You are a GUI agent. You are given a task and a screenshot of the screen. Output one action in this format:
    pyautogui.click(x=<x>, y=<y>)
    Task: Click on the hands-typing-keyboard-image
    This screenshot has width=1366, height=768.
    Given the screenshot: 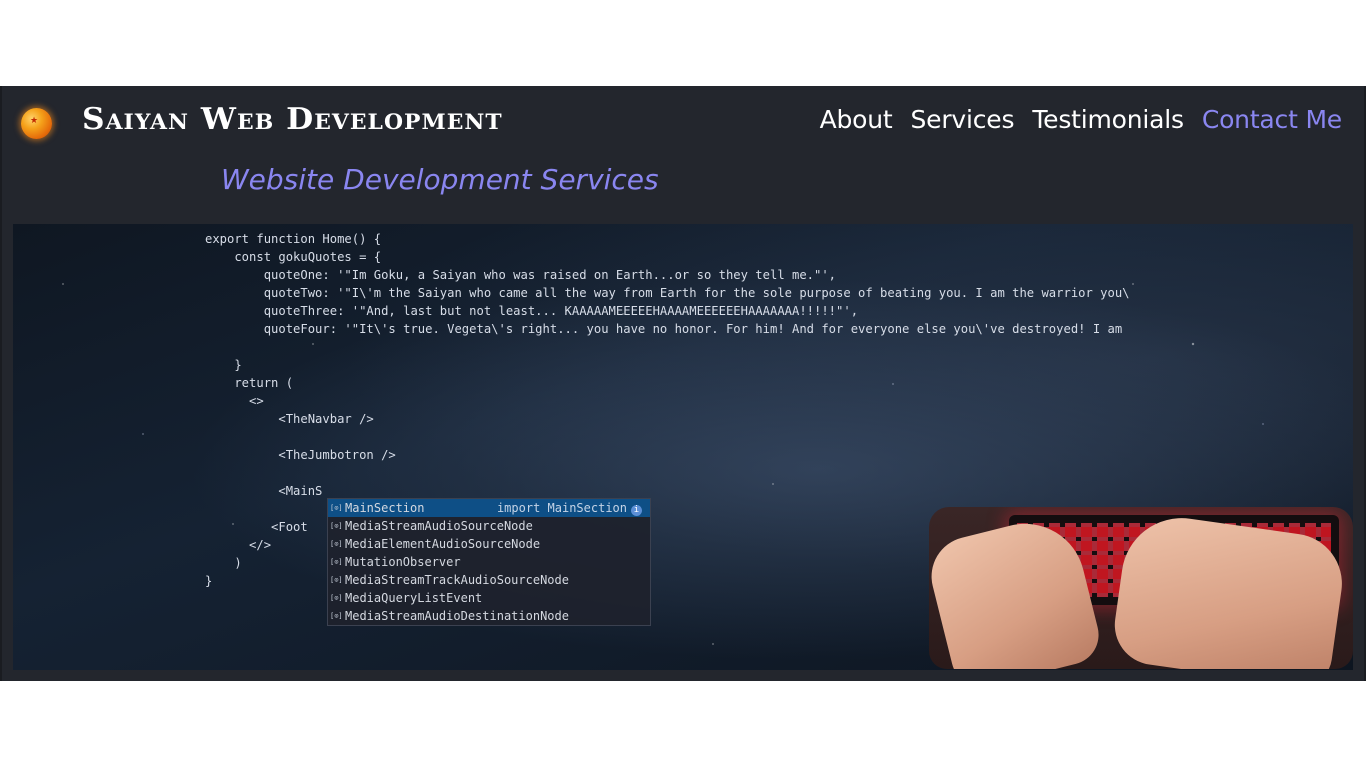 What is the action you would take?
    pyautogui.click(x=1141, y=588)
    